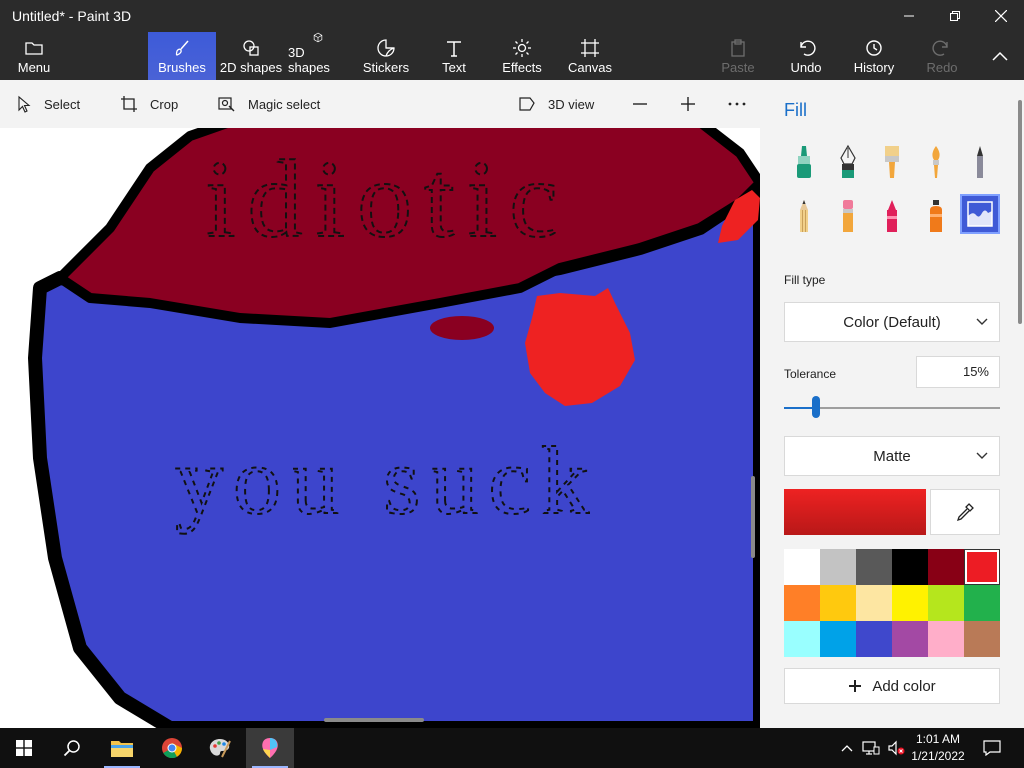 This screenshot has width=1024, height=768. I want to click on canvas-horizontal-scrollbar, so click(374, 720).